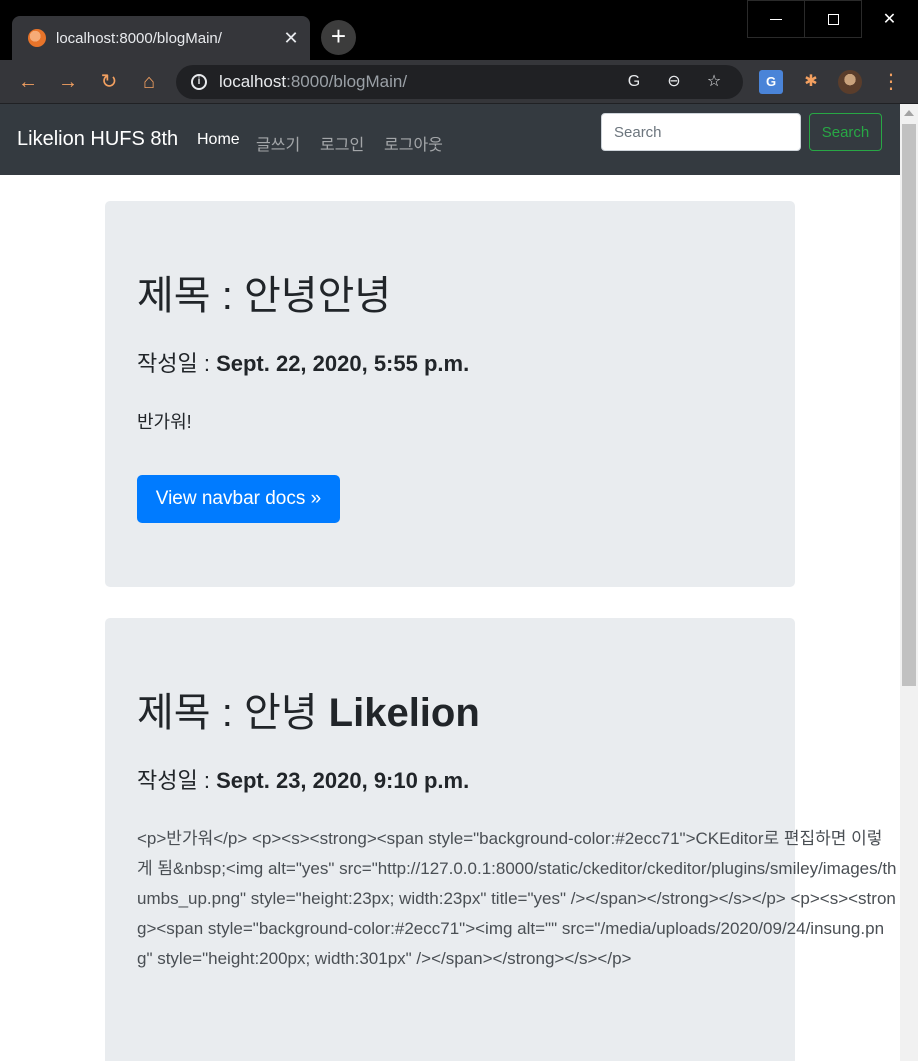  What do you see at coordinates (218, 140) in the screenshot?
I see `nav-link-home: Home` at bounding box center [218, 140].